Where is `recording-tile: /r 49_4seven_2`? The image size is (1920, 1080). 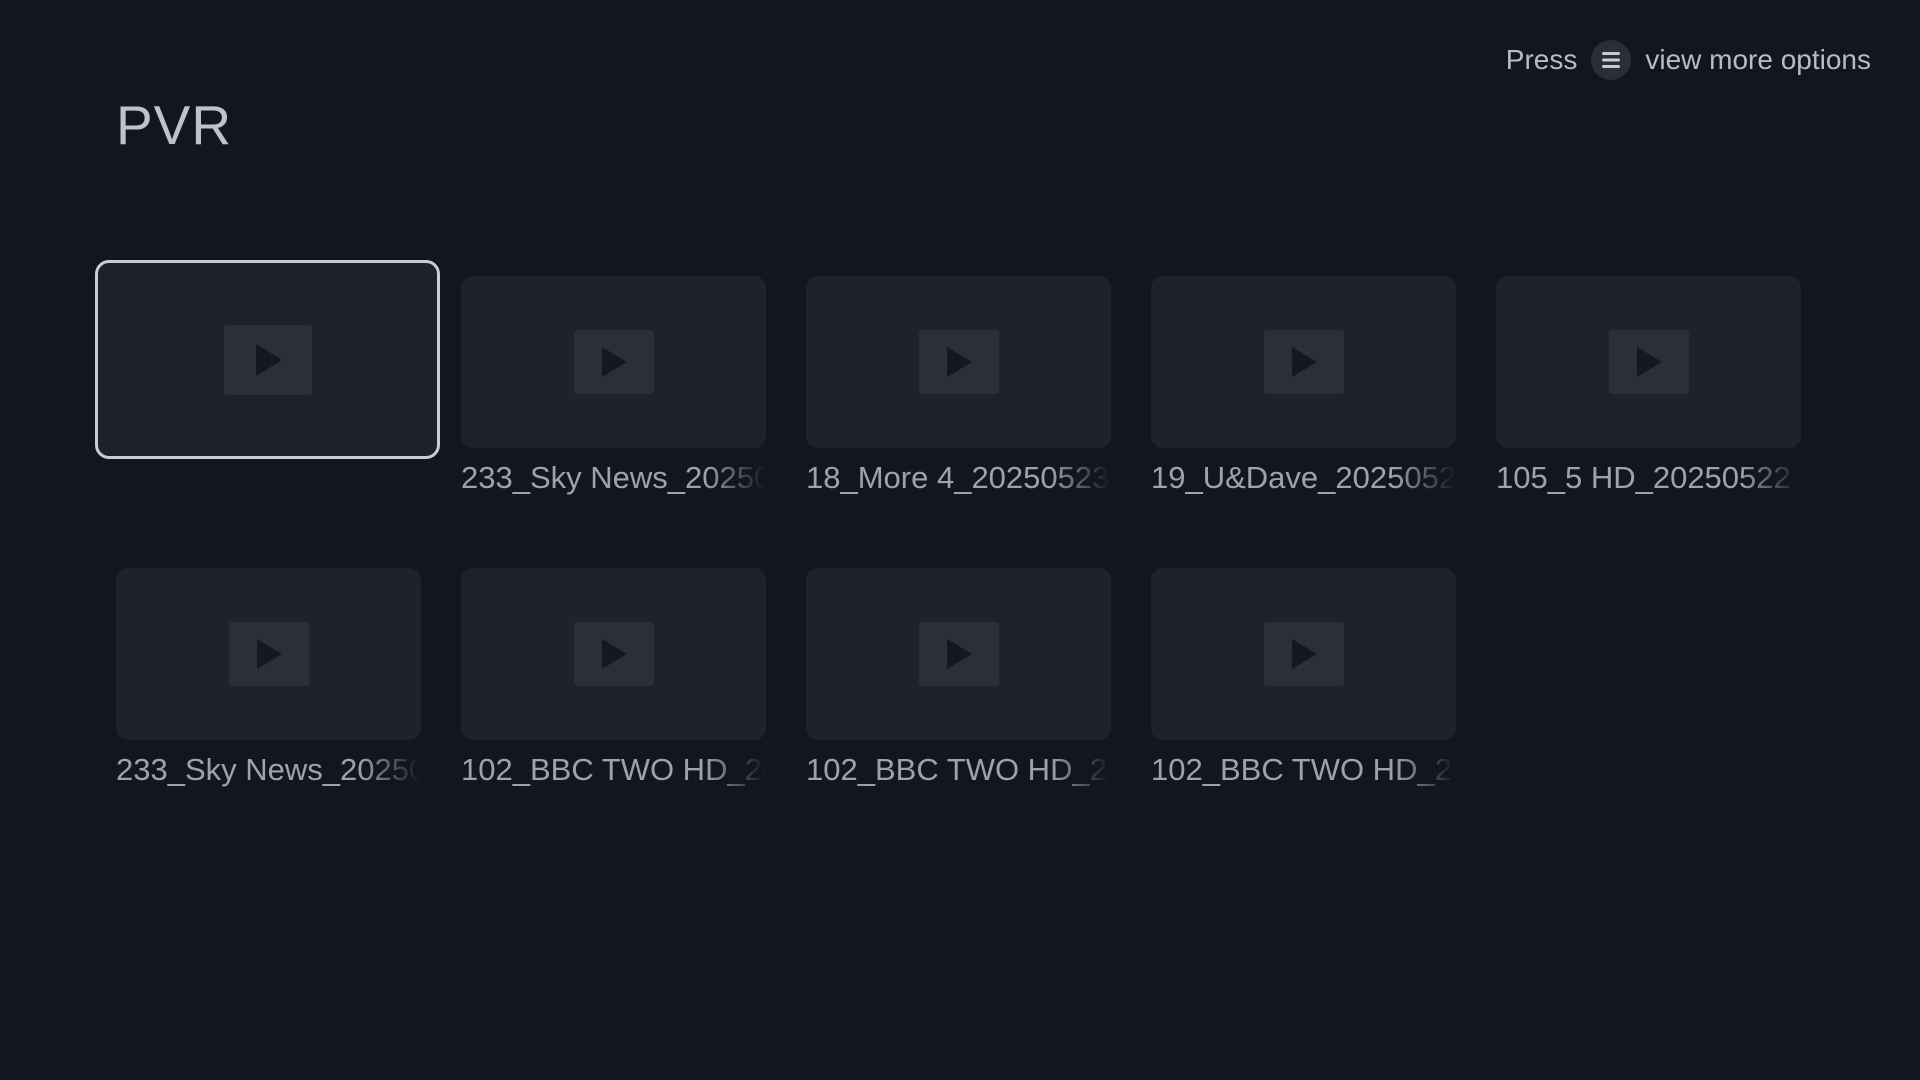 recording-tile: /r 49_4seven_2 is located at coordinates (267, 364).